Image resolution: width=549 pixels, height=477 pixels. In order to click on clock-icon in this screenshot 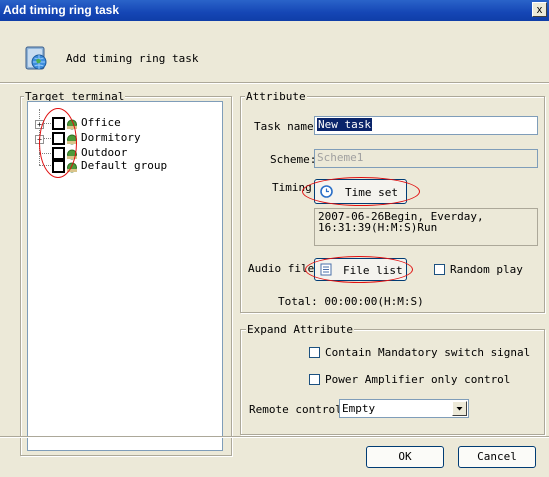, I will do `click(326, 191)`.